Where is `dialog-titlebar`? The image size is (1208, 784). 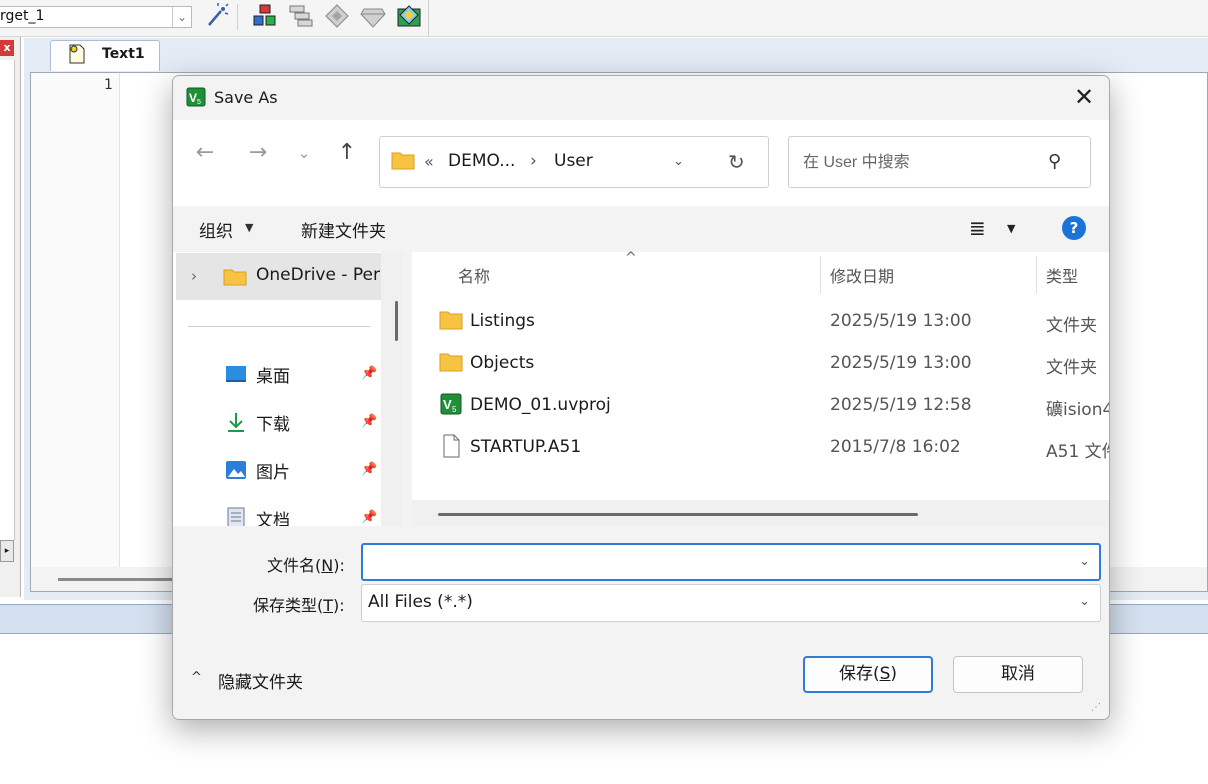 dialog-titlebar is located at coordinates (641, 98).